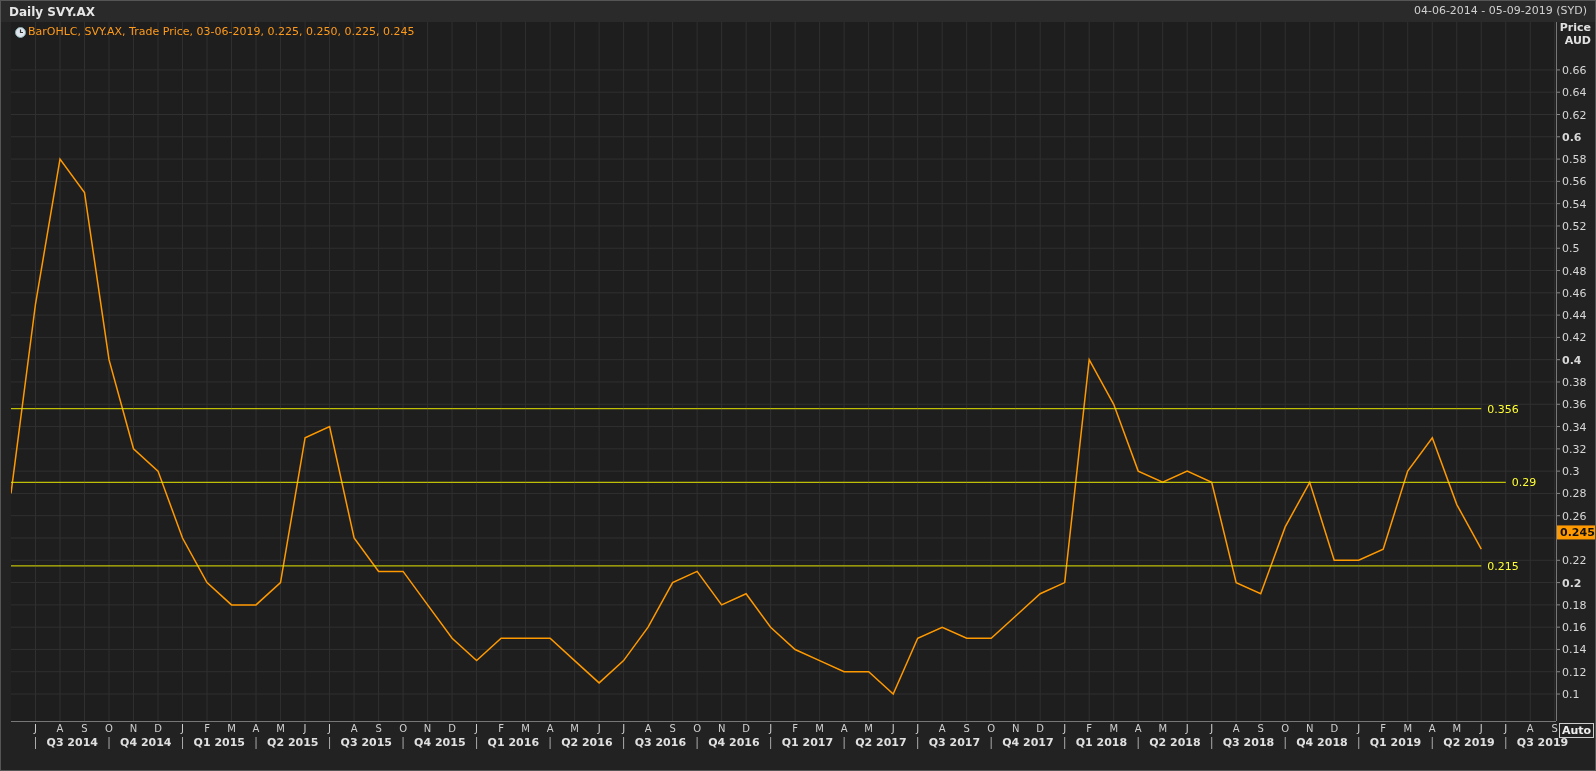 Image resolution: width=1596 pixels, height=771 pixels. What do you see at coordinates (1574, 93) in the screenshot?
I see `y-tick-label: 0.64` at bounding box center [1574, 93].